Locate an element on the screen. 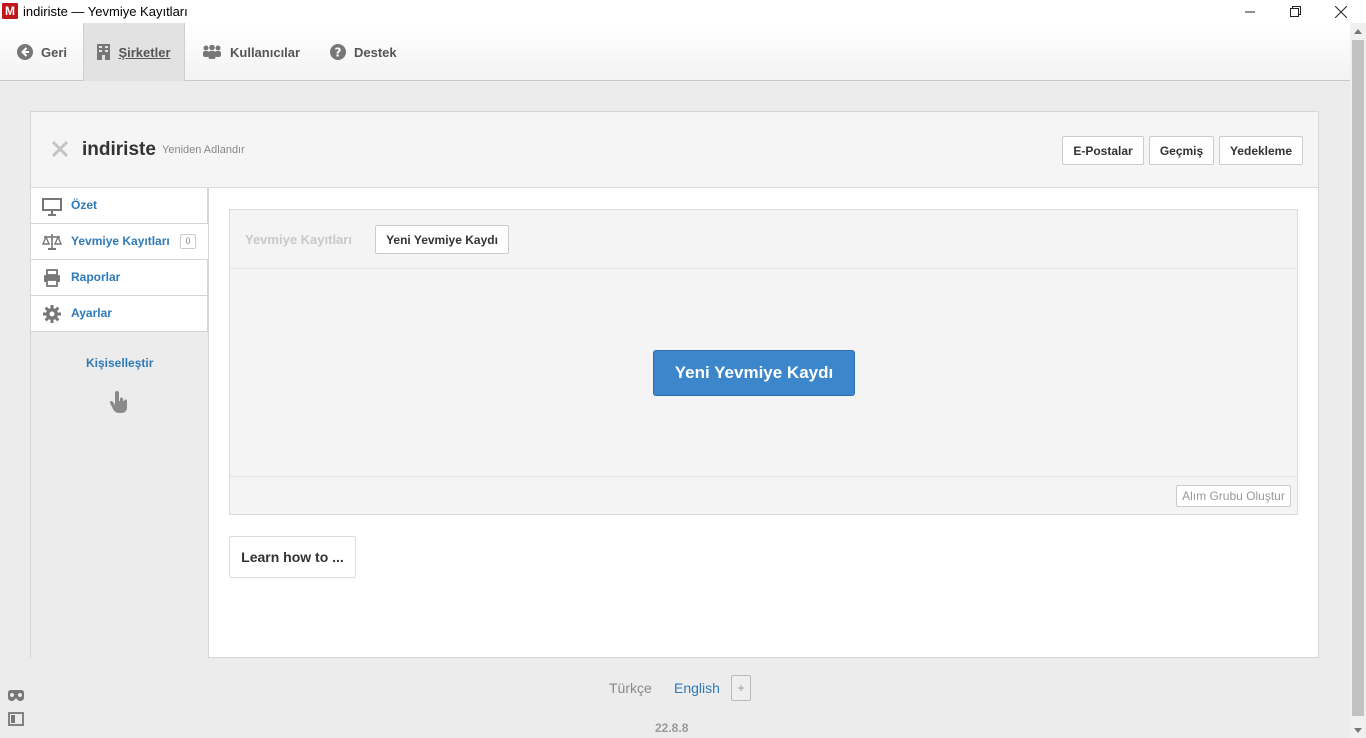 The height and width of the screenshot is (738, 1366). question-circle-icon: ? is located at coordinates (338, 52).